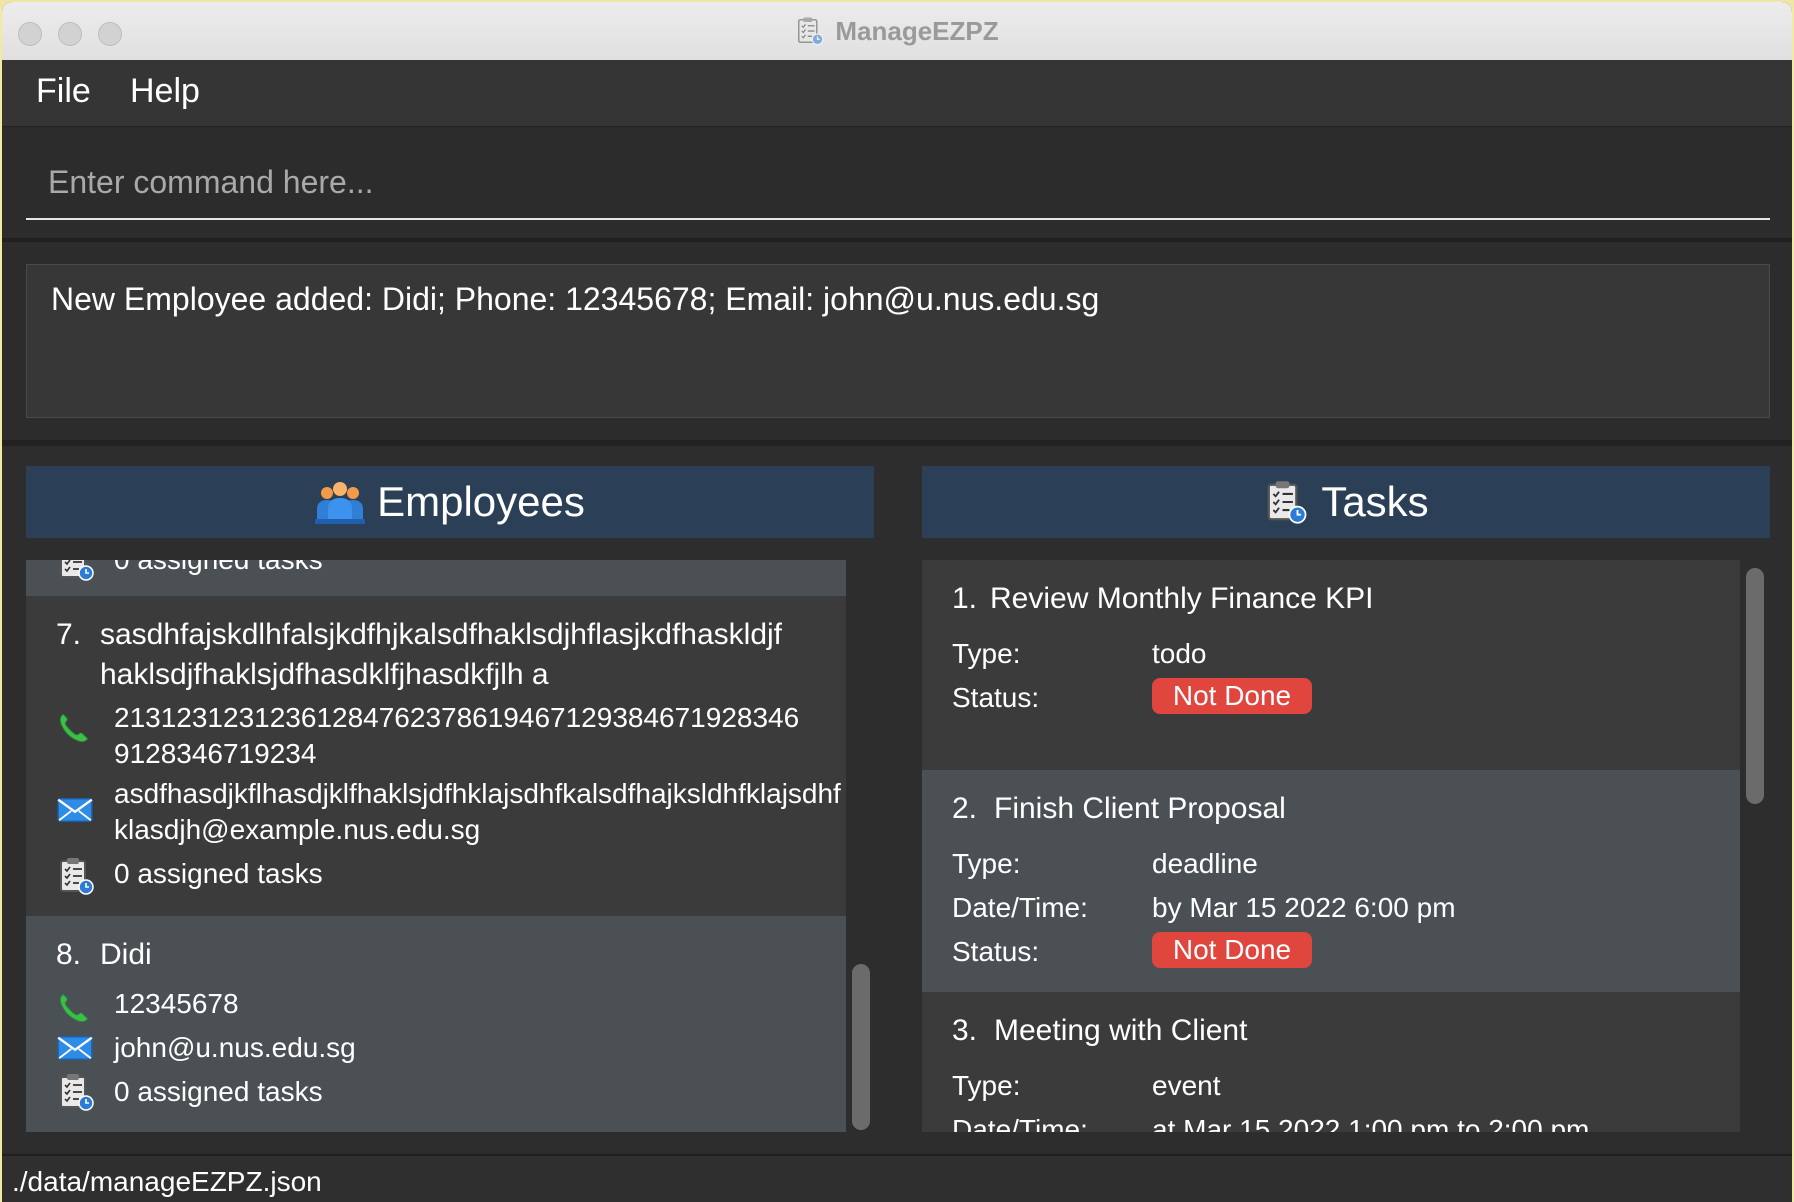  Describe the element at coordinates (1755, 846) in the screenshot. I see `task-scrollbar` at that location.